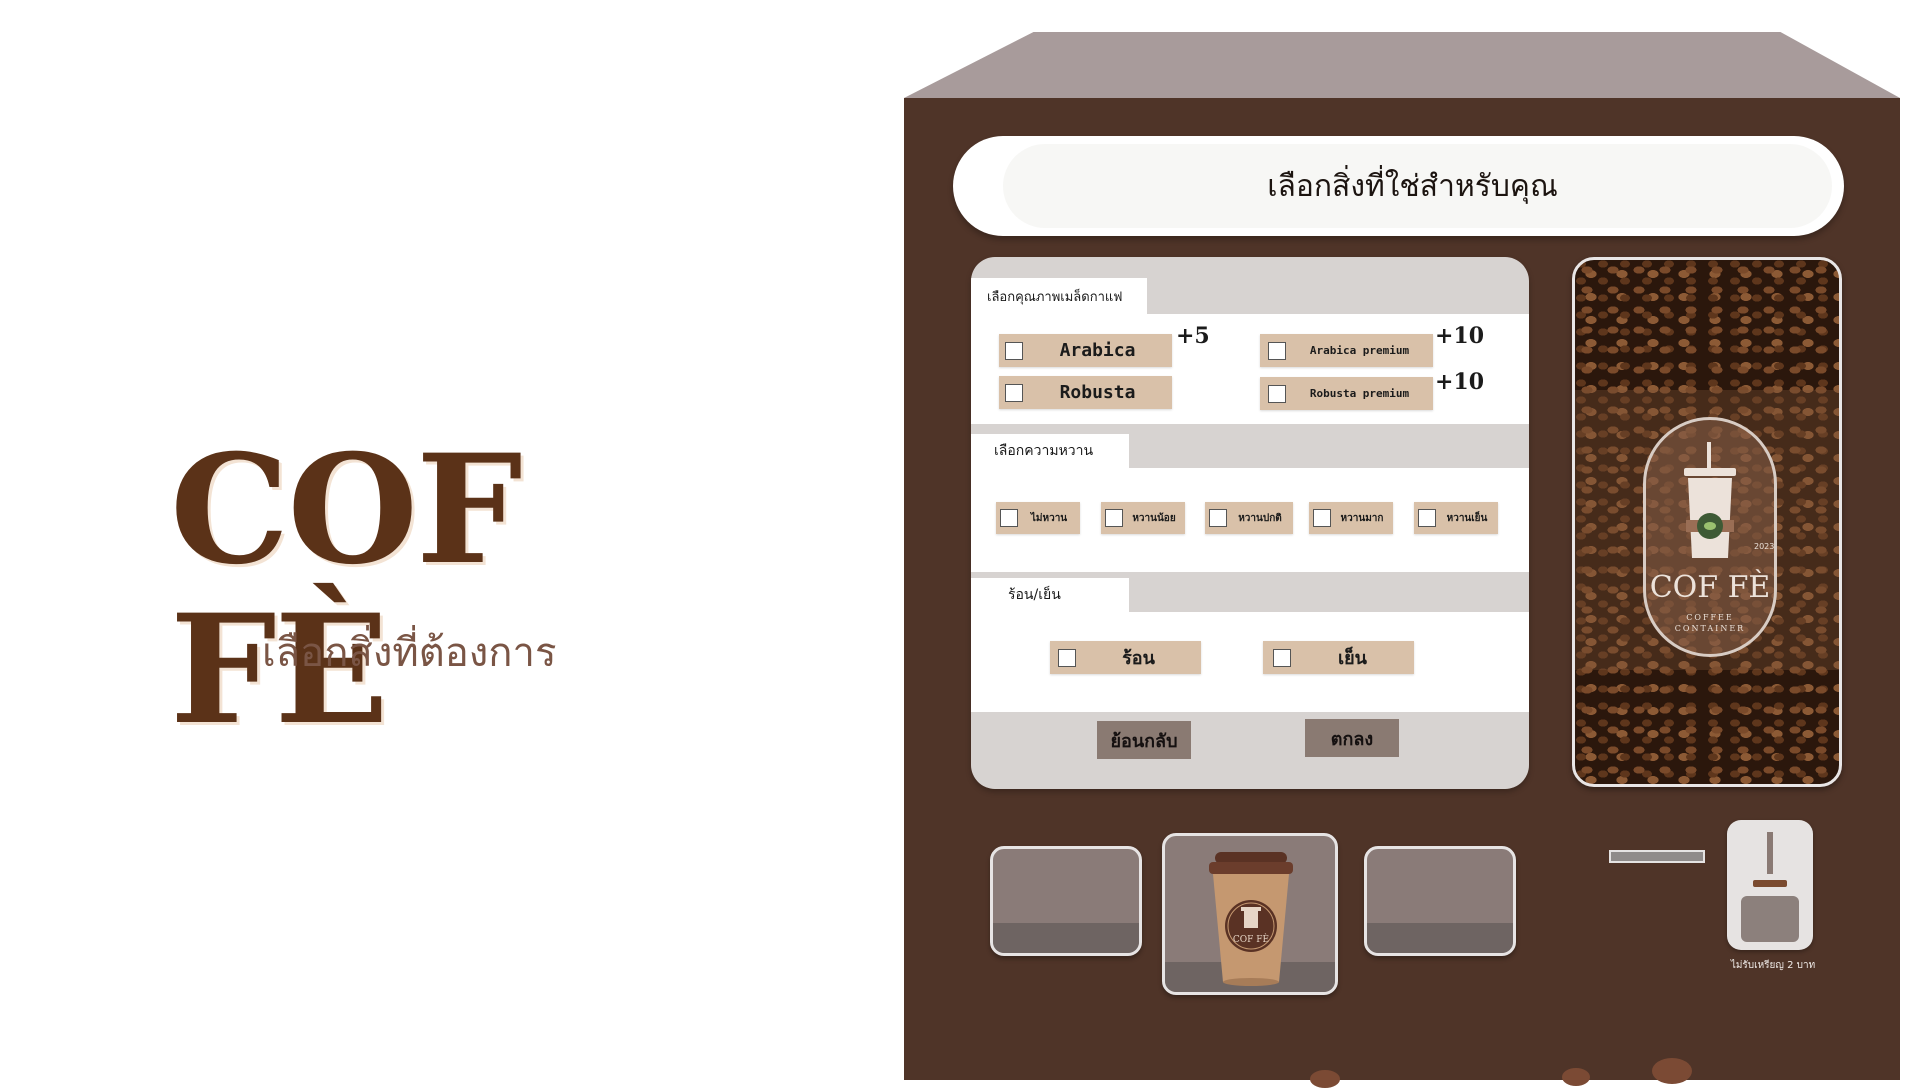 This screenshot has width=1920, height=1088. I want to click on emblem-title: COF FÈ, so click(1710, 587).